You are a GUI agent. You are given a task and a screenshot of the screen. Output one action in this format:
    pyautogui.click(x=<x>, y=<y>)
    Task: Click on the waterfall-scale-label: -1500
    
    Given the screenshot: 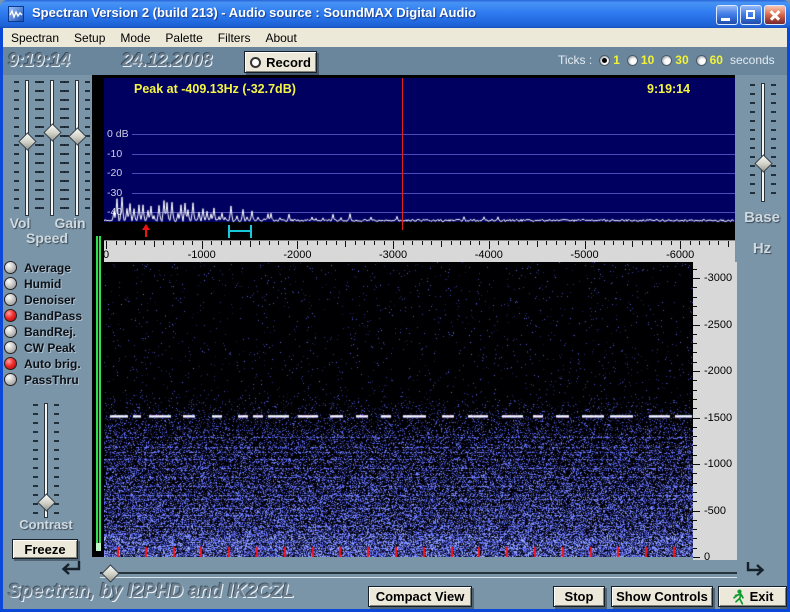 What is the action you would take?
    pyautogui.click(x=718, y=417)
    